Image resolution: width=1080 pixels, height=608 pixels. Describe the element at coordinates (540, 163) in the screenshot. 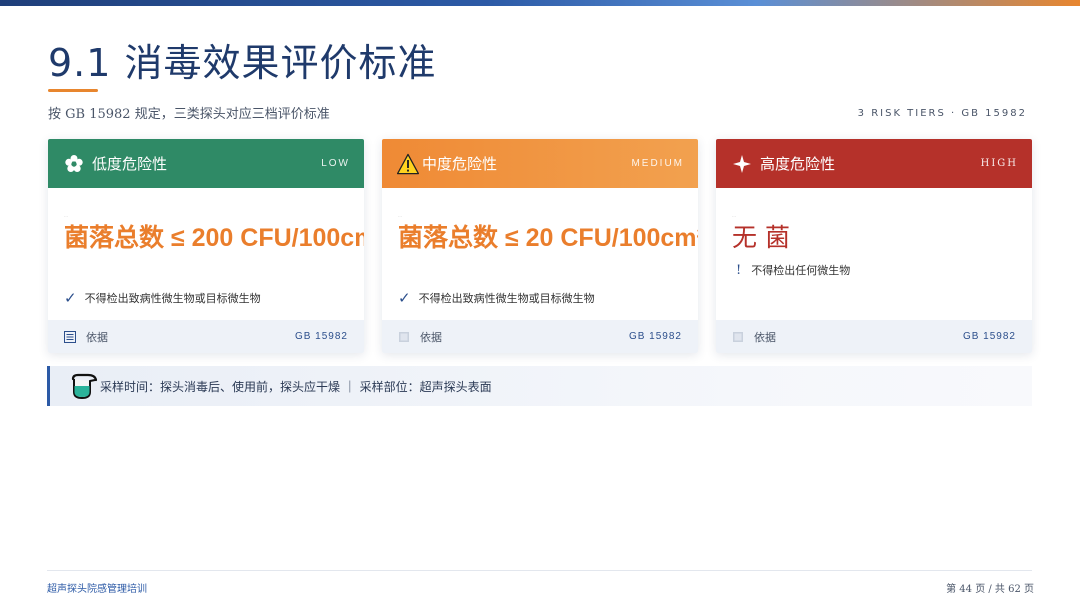

I see `card-header: 中度危险性 MEDIUM` at that location.